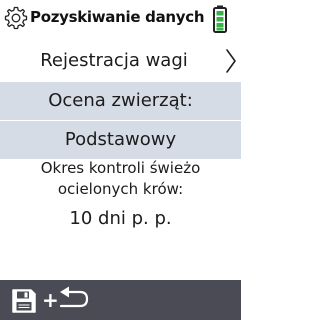  I want to click on menu-item-label: Rejestracja wagi, so click(114, 60).